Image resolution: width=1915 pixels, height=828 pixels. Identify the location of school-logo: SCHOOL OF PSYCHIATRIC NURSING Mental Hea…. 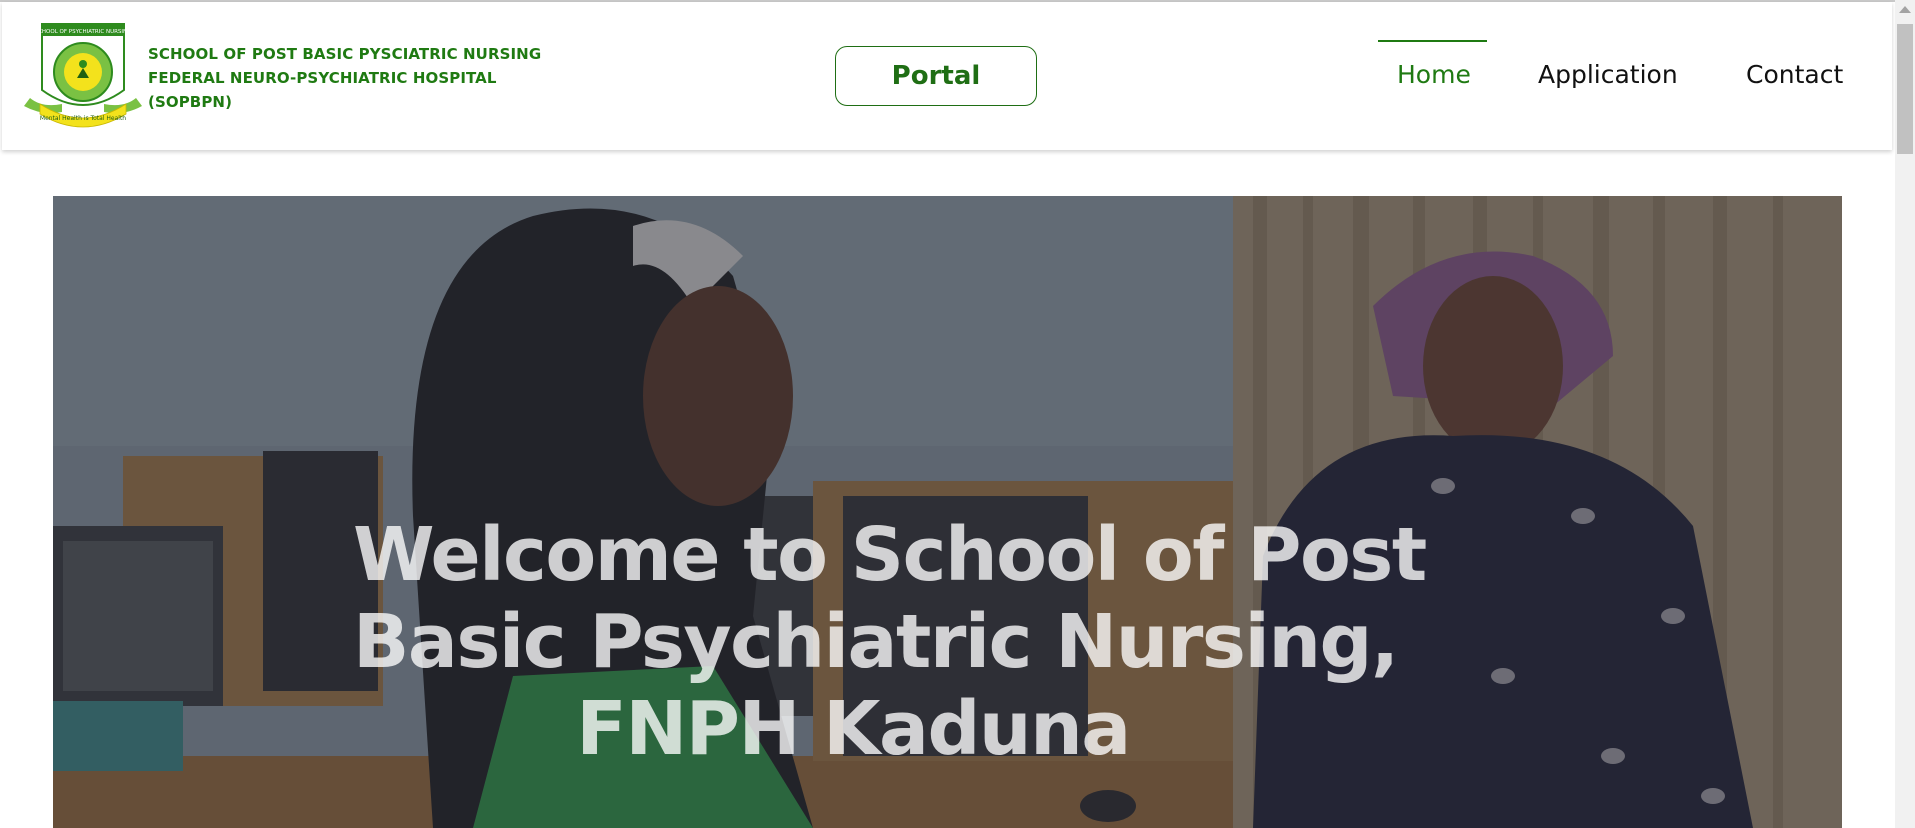
(83, 77).